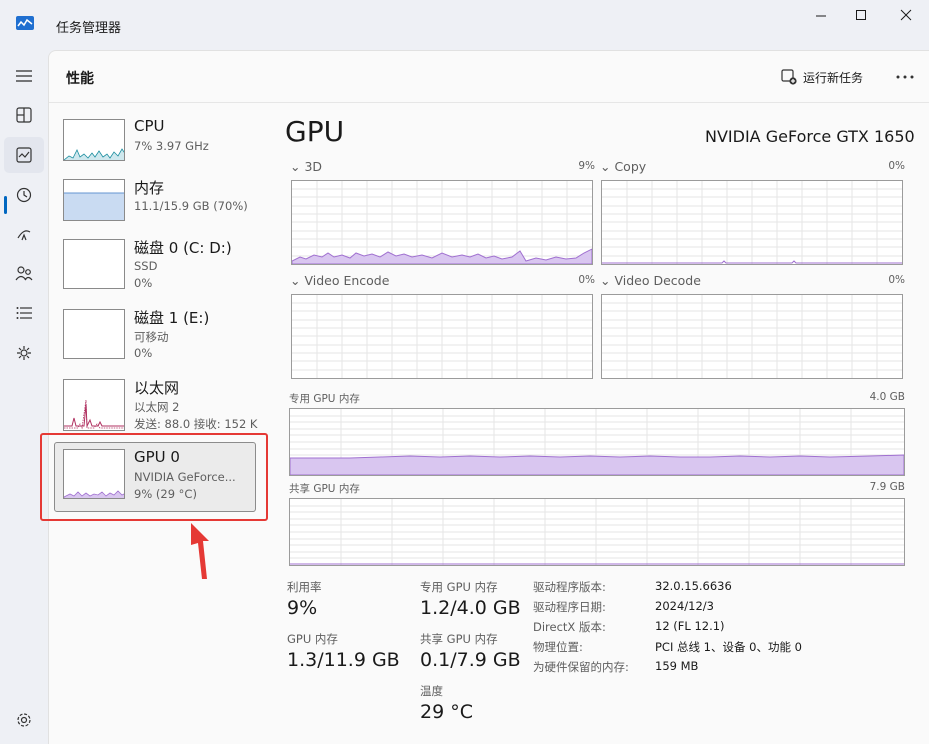 The height and width of the screenshot is (744, 929). I want to click on dedicated-memory-graph, so click(597, 442).